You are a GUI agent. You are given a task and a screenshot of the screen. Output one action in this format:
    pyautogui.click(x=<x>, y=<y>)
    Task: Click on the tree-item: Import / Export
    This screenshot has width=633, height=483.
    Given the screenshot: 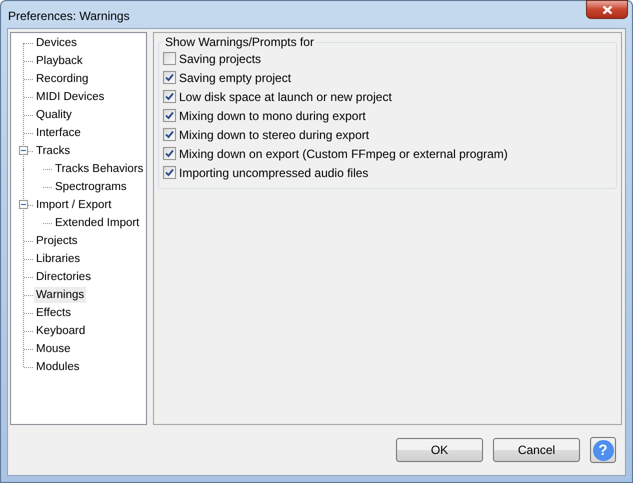 What is the action you would take?
    pyautogui.click(x=74, y=205)
    